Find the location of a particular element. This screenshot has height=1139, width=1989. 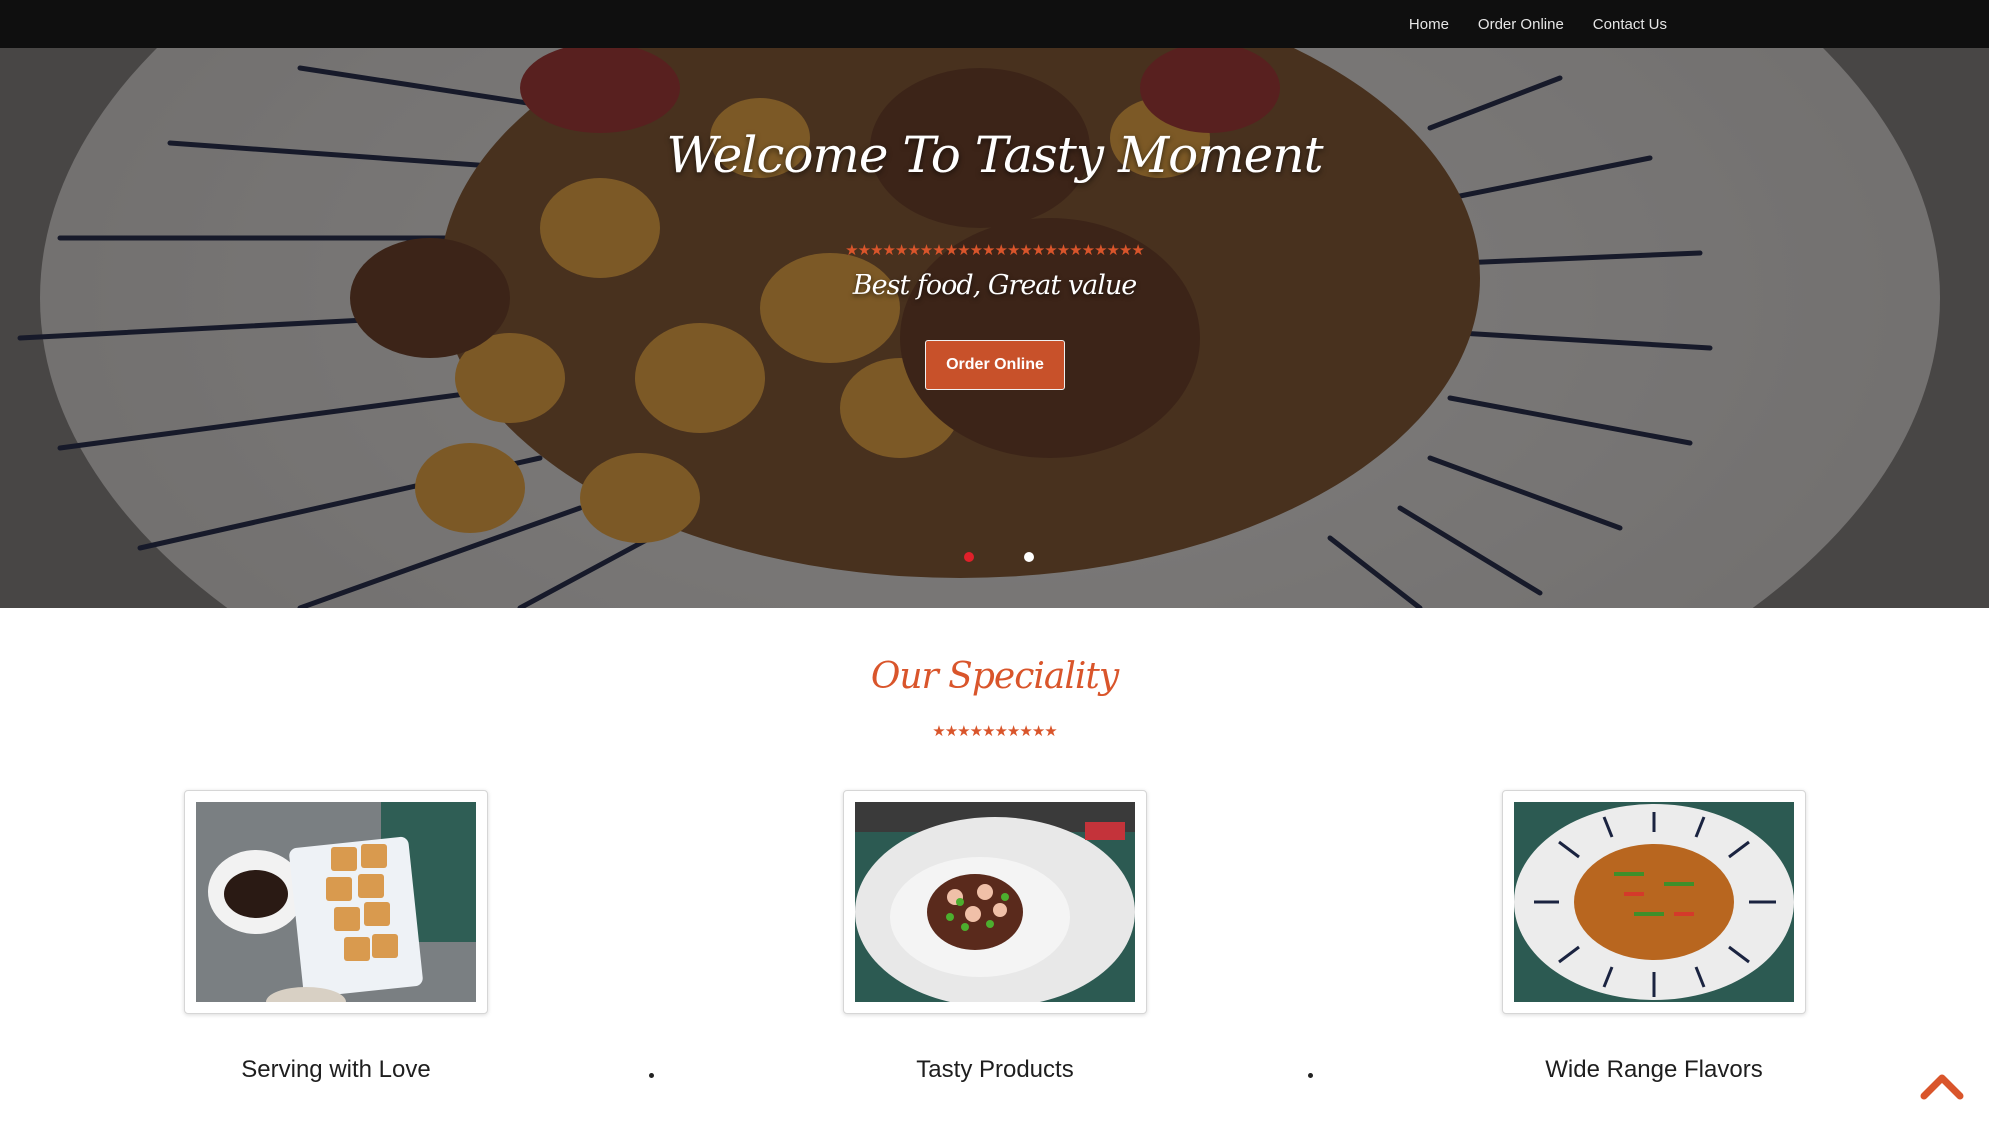

fried-tofu-image is located at coordinates (336, 902).